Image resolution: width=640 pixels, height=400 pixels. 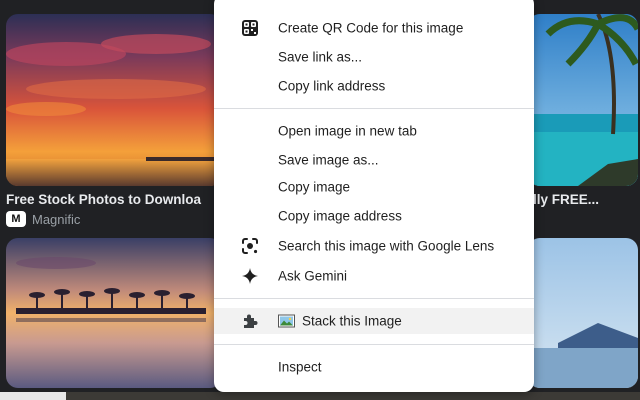 What do you see at coordinates (250, 321) in the screenshot?
I see `puzzle-extension-icon` at bounding box center [250, 321].